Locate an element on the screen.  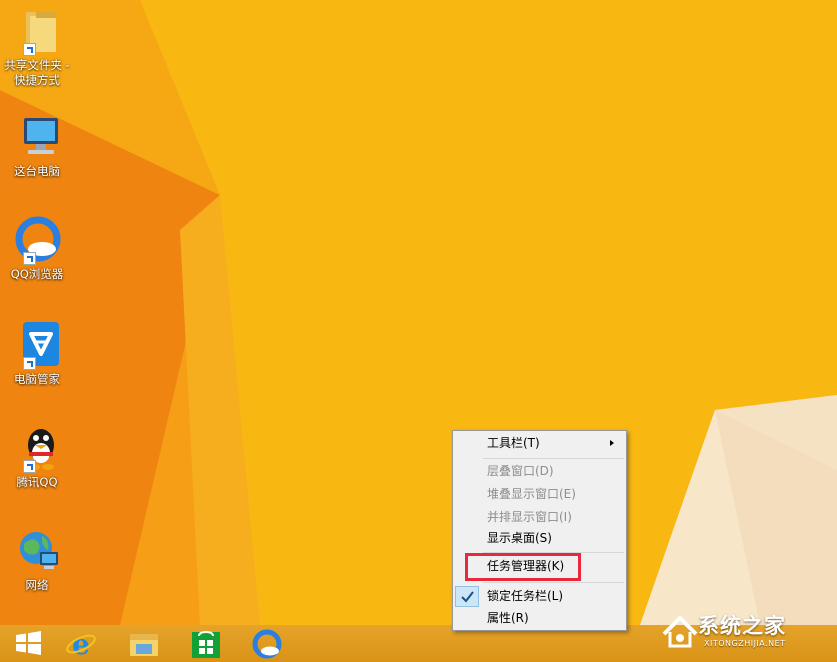
start-button is located at coordinates (28, 643).